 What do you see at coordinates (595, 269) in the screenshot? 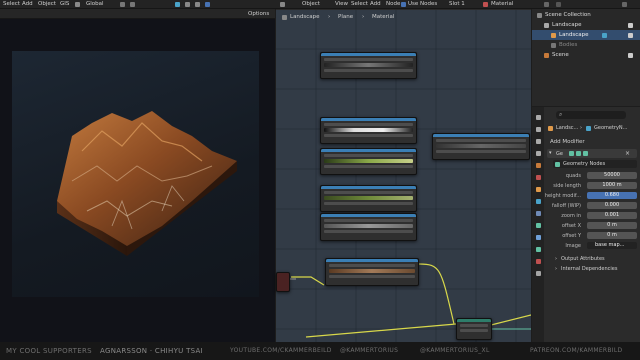
I see `internal-dependencies-panel: › Internal Dependencies` at bounding box center [595, 269].